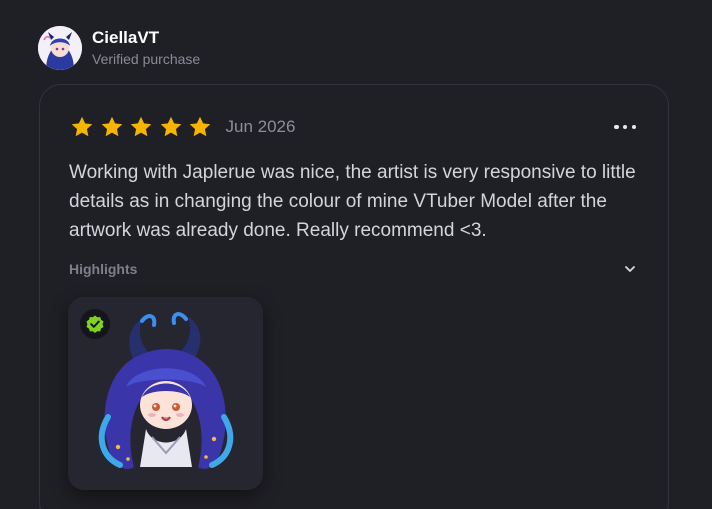  I want to click on reviewer-header: CiellaVT Verified purchase, so click(119, 48).